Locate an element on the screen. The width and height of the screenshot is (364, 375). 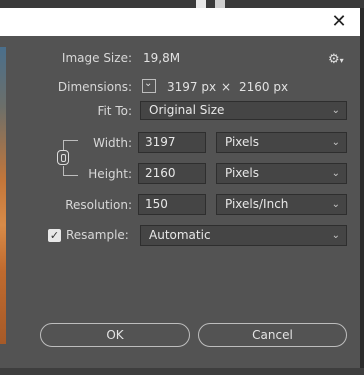
width-input: 3197 is located at coordinates (172, 142).